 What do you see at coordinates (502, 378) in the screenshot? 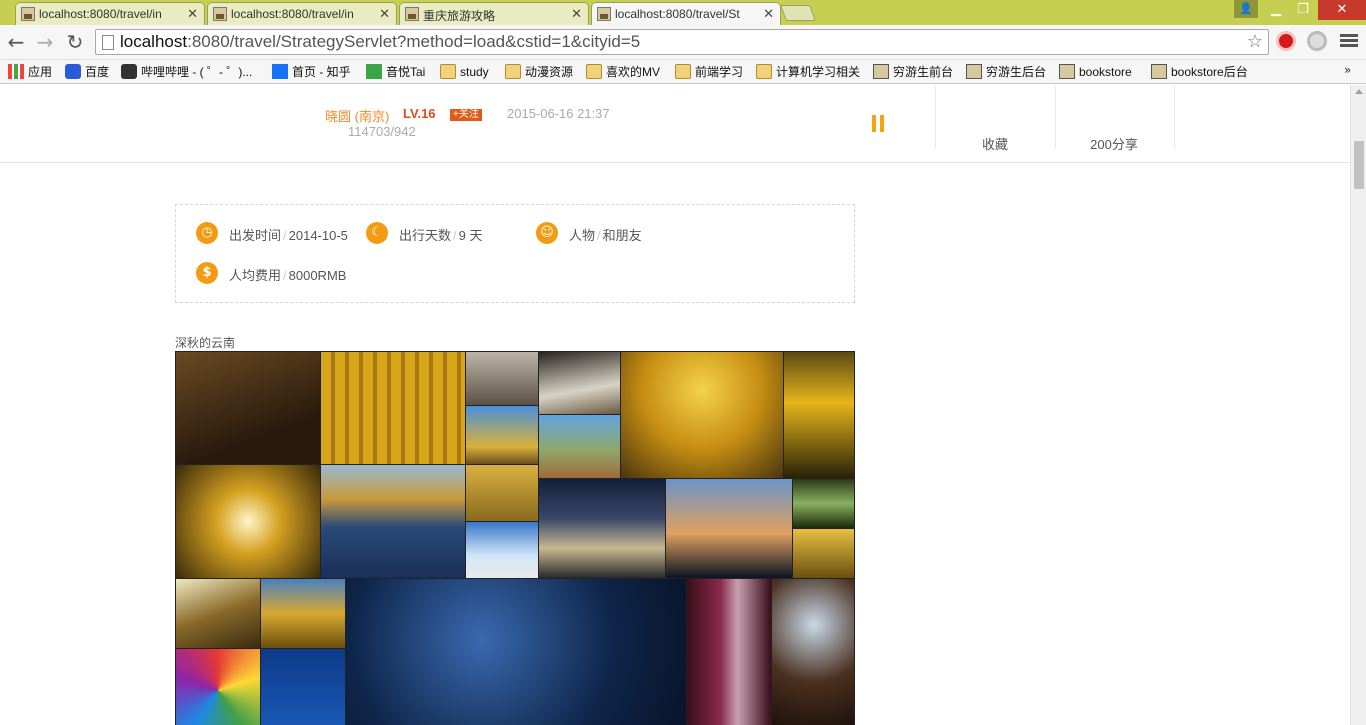
I see `photo-rolls` at bounding box center [502, 378].